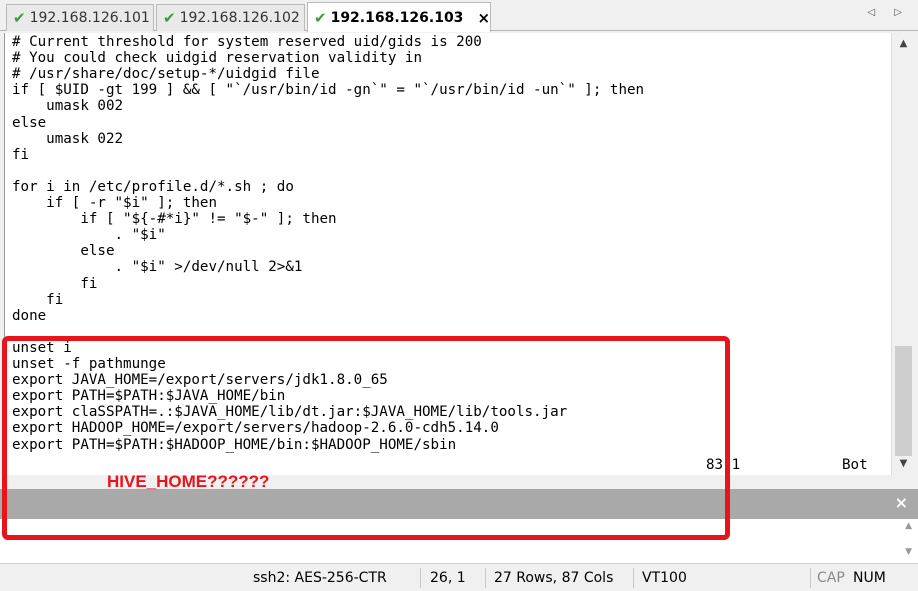  I want to click on terminal-scrollbar: ▲ ▼, so click(902, 254).